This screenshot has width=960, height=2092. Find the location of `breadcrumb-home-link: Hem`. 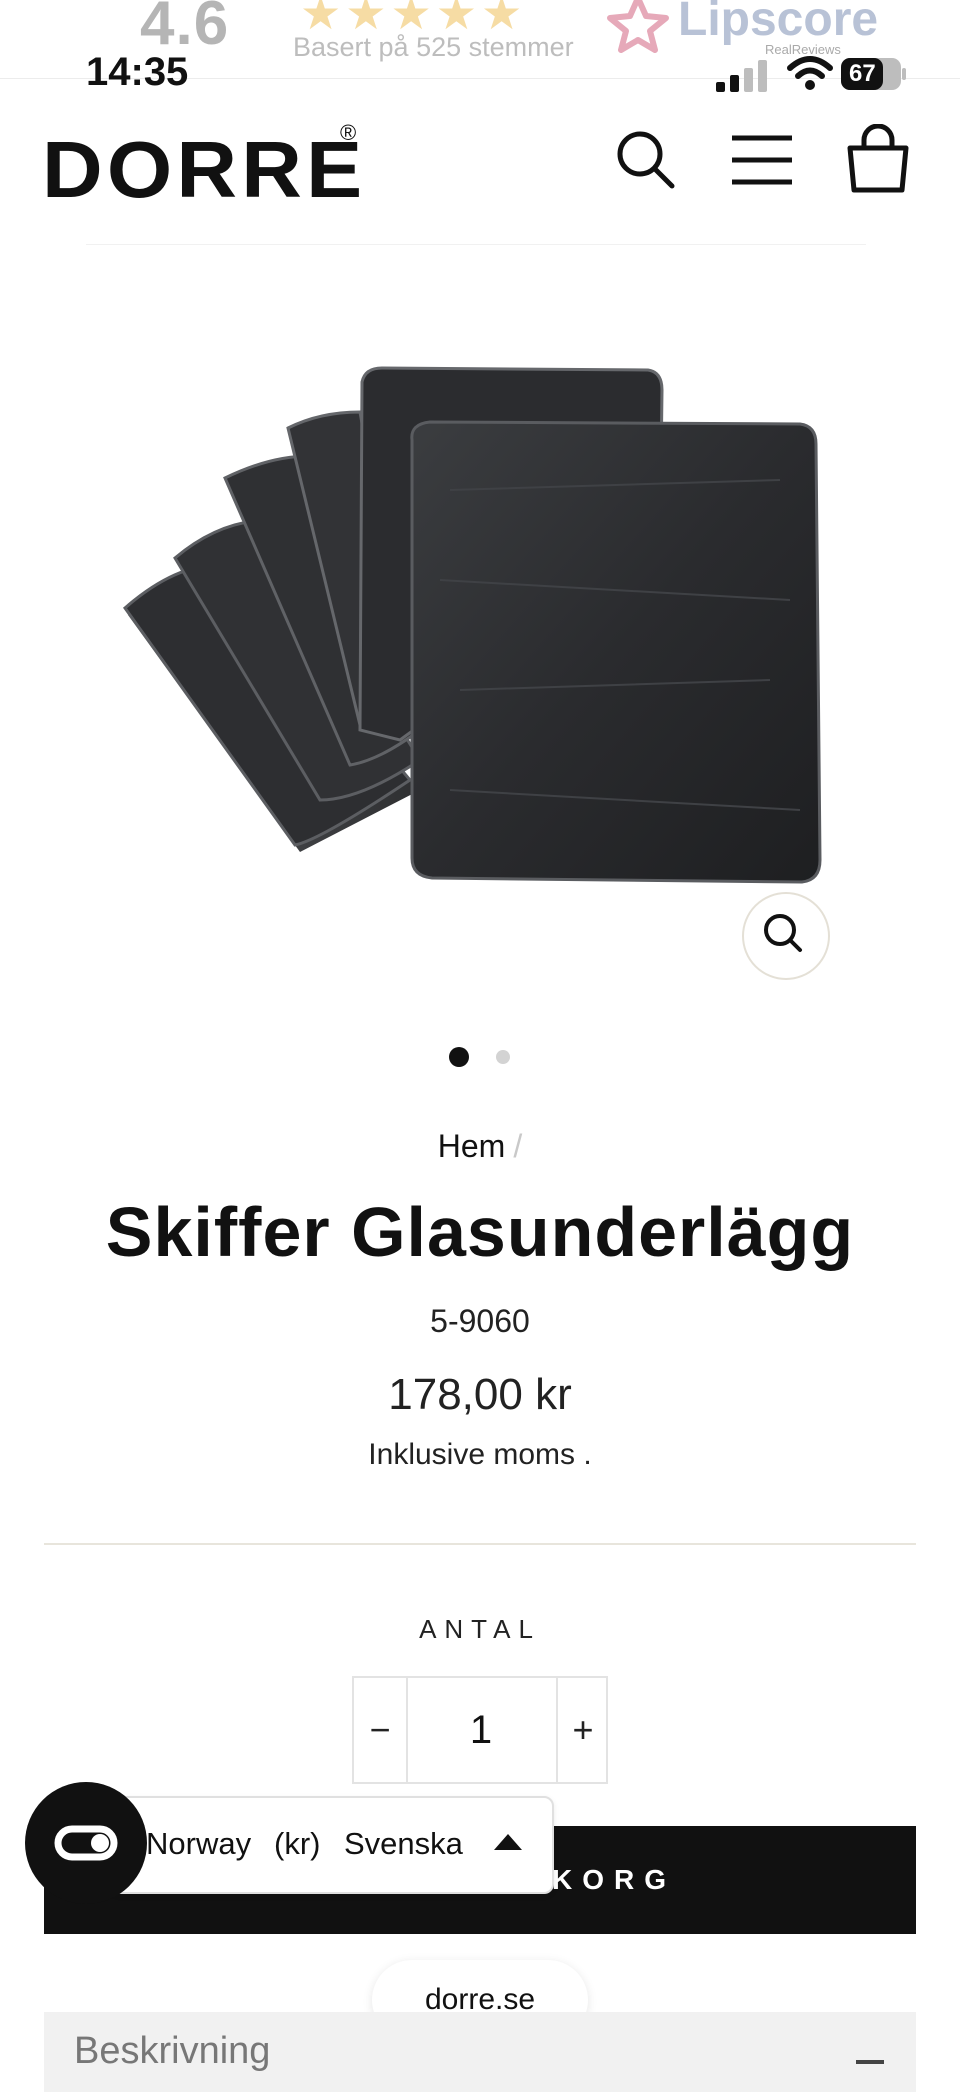

breadcrumb-home-link: Hem is located at coordinates (472, 1146).